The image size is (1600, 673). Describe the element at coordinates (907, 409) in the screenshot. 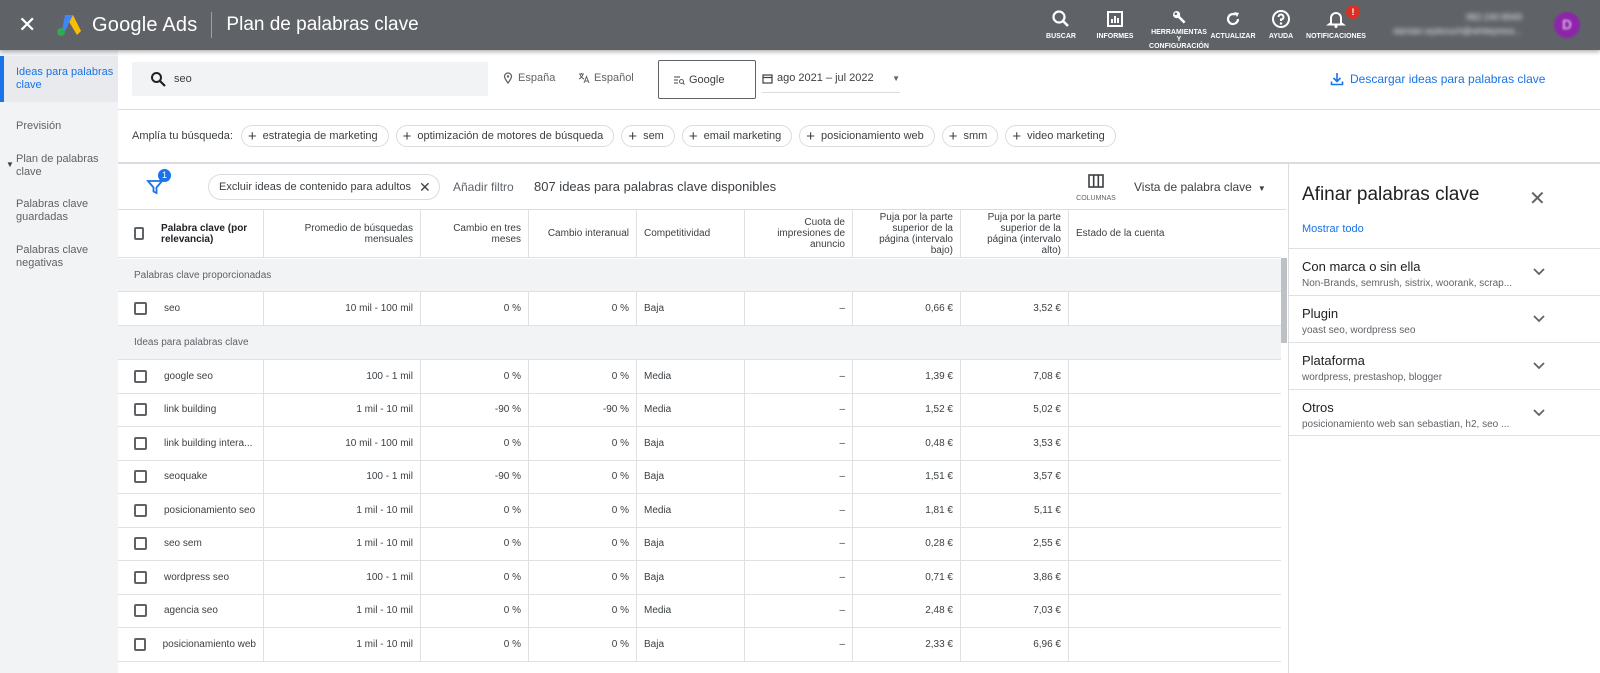

I see `cell-bid-low: 1,52 €` at that location.